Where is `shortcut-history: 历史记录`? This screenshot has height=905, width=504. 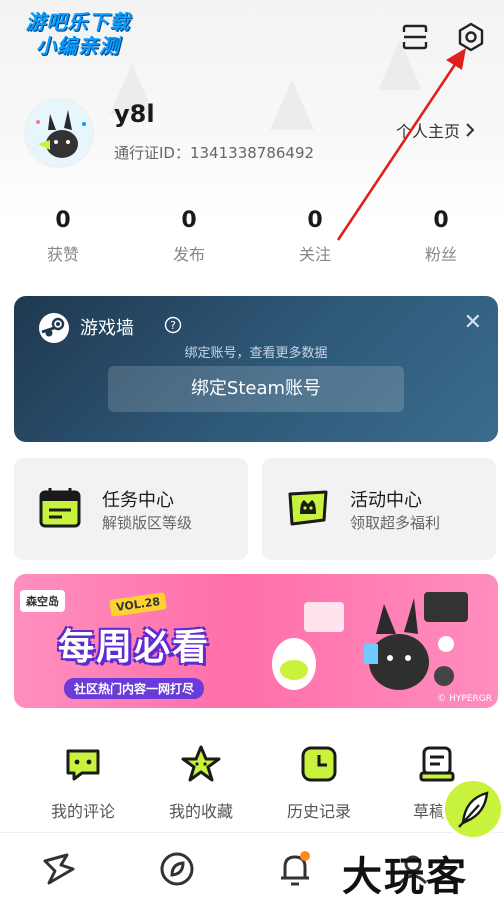 shortcut-history: 历史记录 is located at coordinates (319, 783).